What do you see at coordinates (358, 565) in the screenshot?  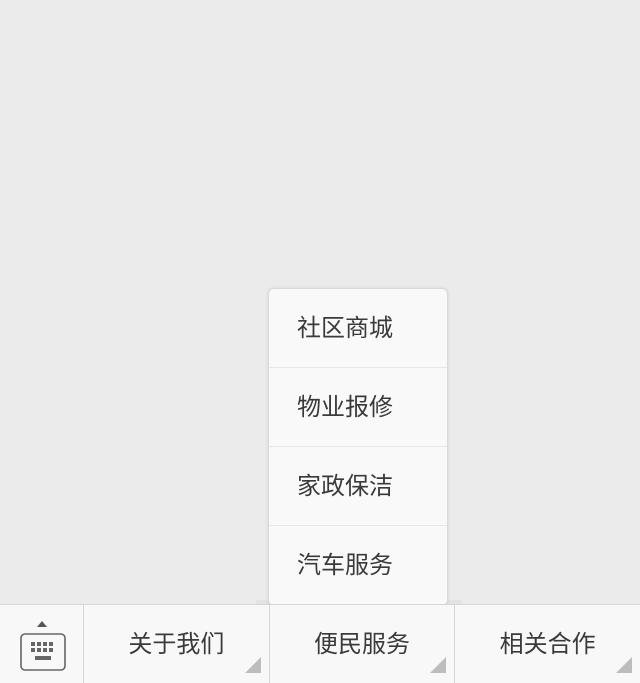 I see `submenu-item-car-service: 汽车服务` at bounding box center [358, 565].